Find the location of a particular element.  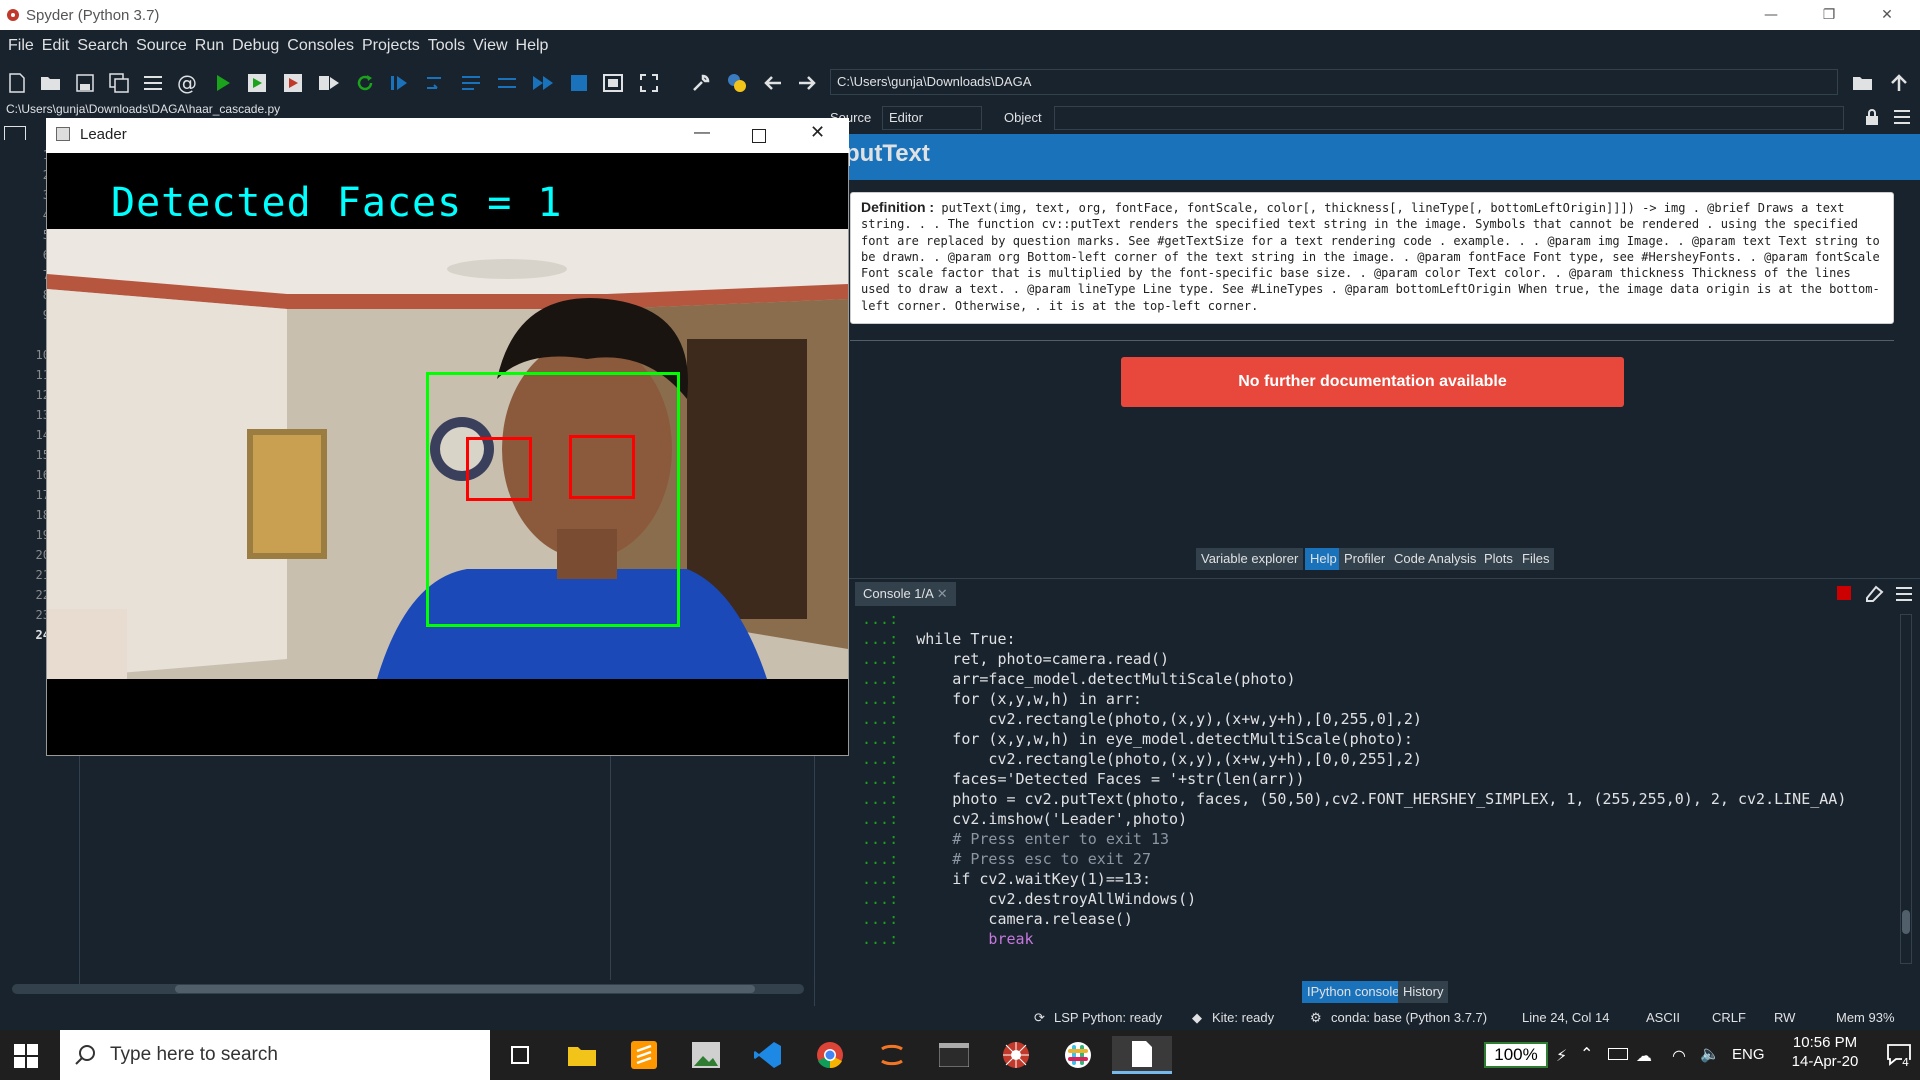

file-explorer-icon is located at coordinates (582, 1055).